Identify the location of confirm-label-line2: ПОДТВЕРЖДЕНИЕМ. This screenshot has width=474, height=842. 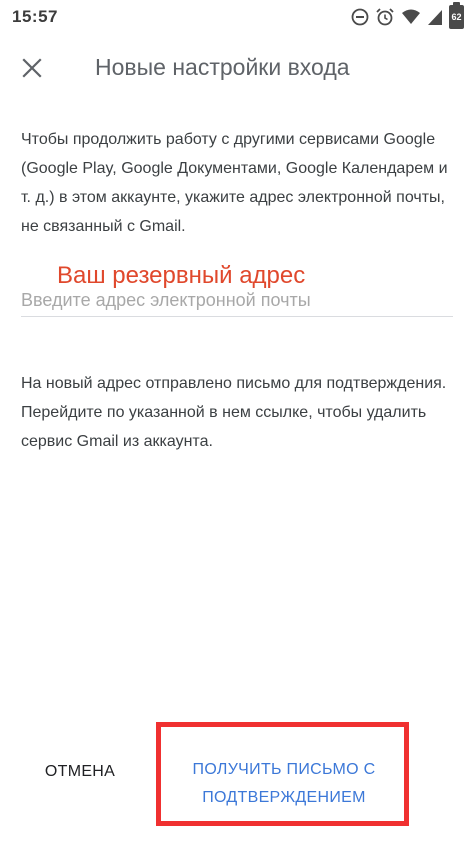
(284, 797).